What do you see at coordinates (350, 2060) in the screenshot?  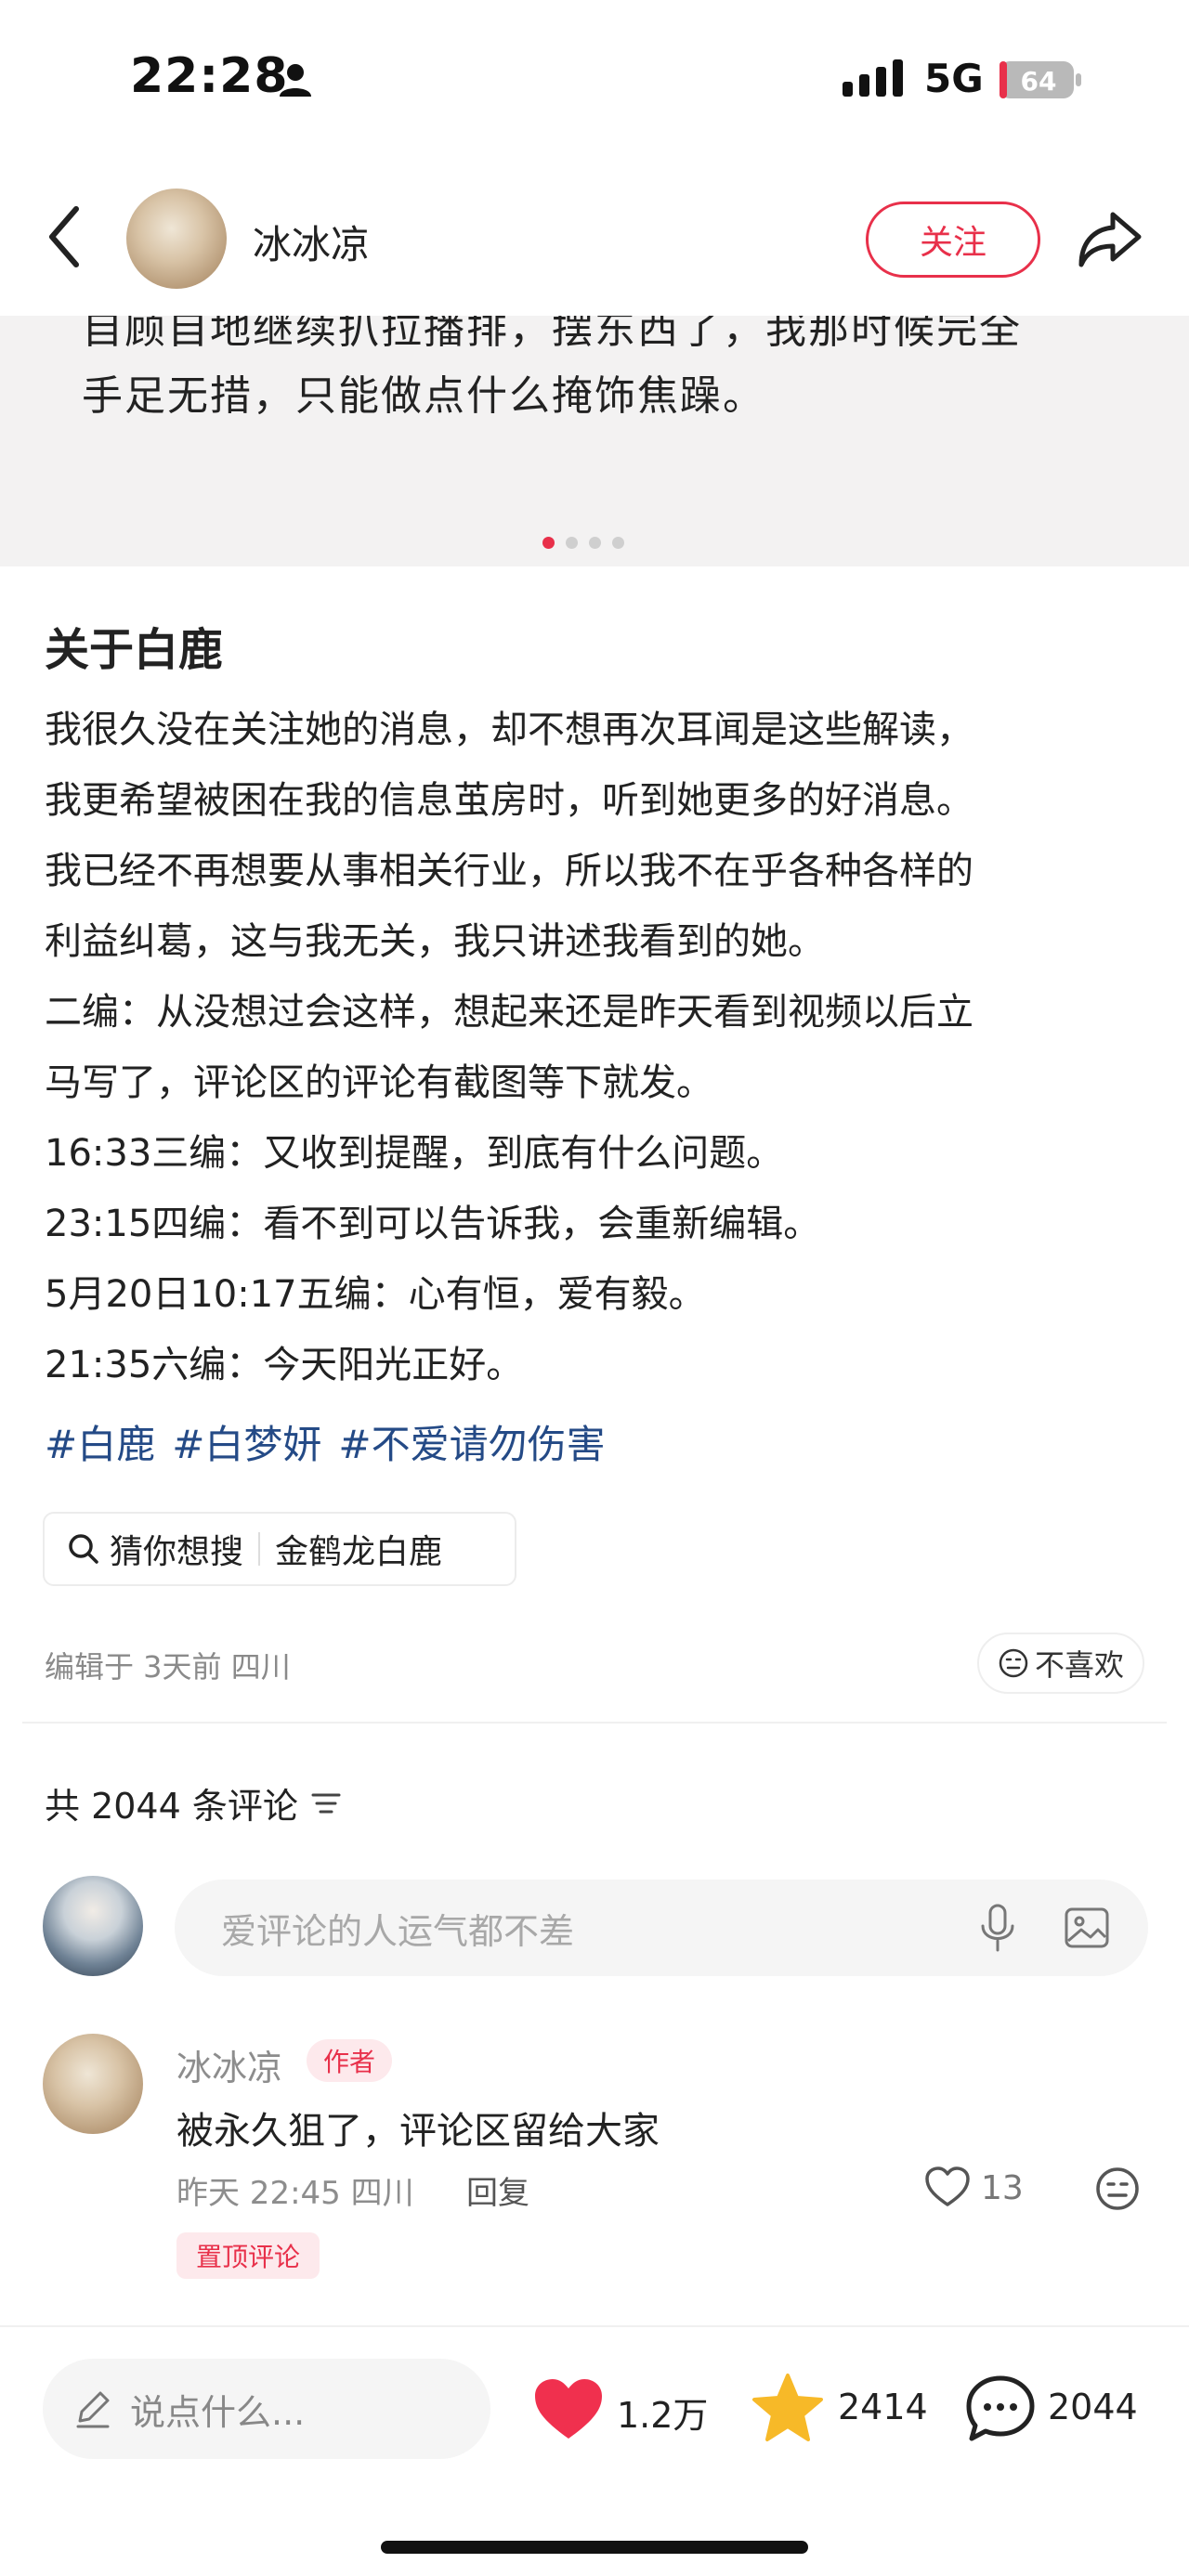 I see `author-badge: 作者` at bounding box center [350, 2060].